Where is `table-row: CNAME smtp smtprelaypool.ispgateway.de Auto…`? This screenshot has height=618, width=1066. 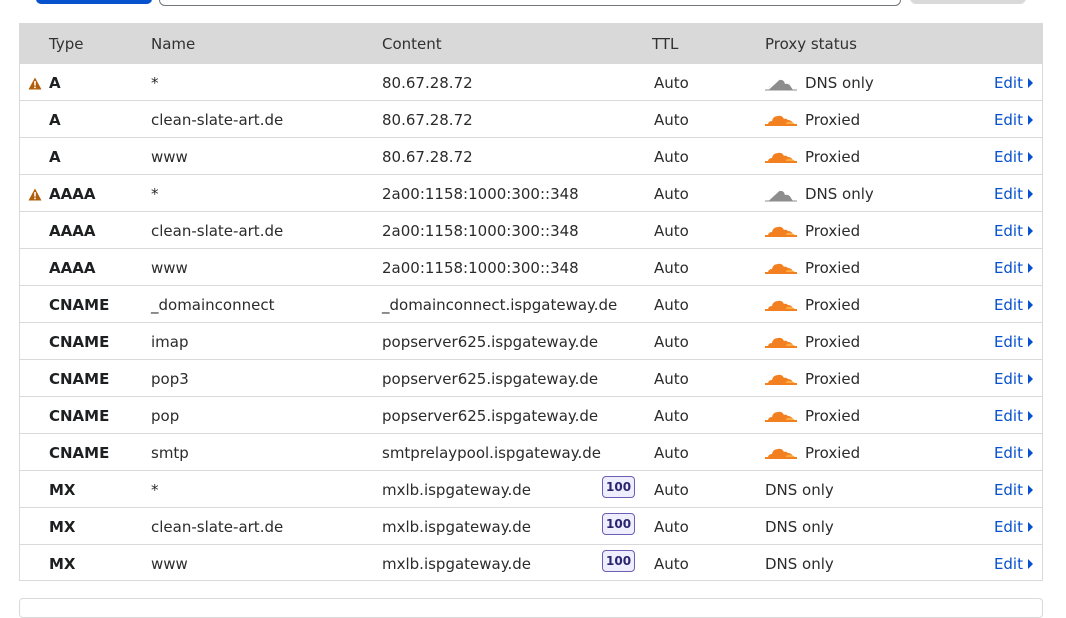
table-row: CNAME smtp smtprelaypool.ispgateway.de Auto… is located at coordinates (531, 452).